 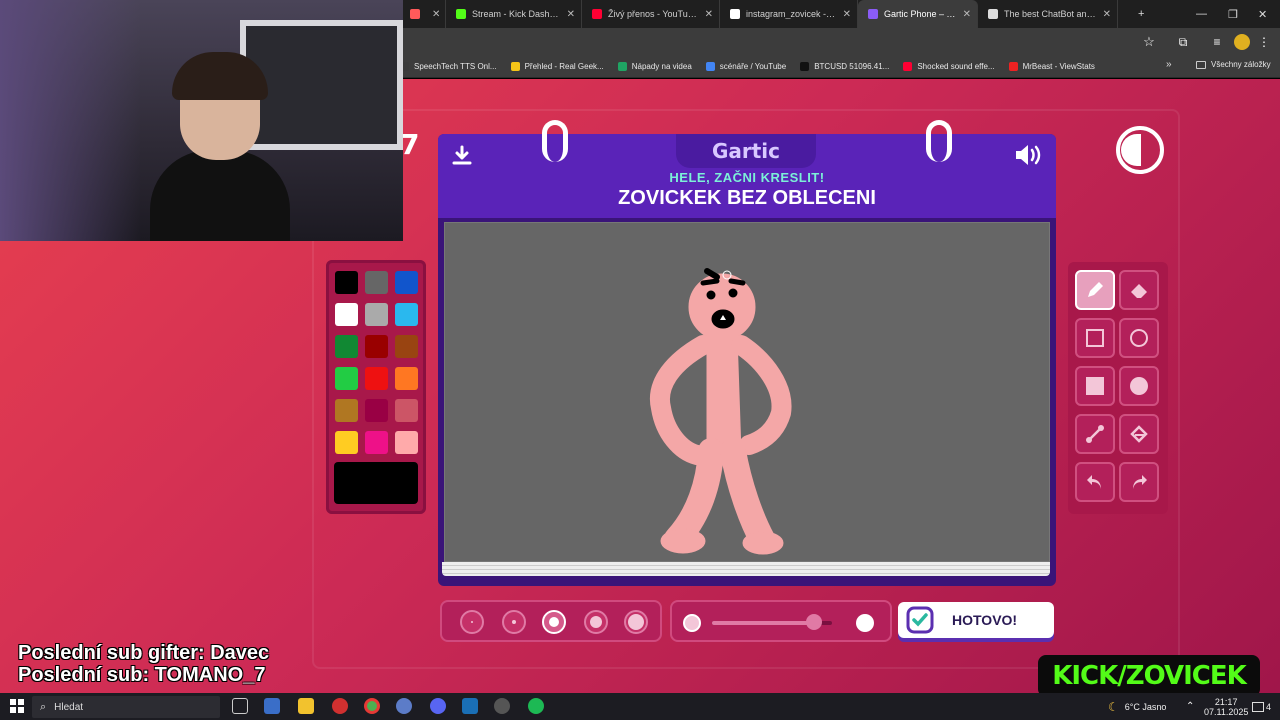 What do you see at coordinates (536, 706) in the screenshot?
I see `spotify-icon` at bounding box center [536, 706].